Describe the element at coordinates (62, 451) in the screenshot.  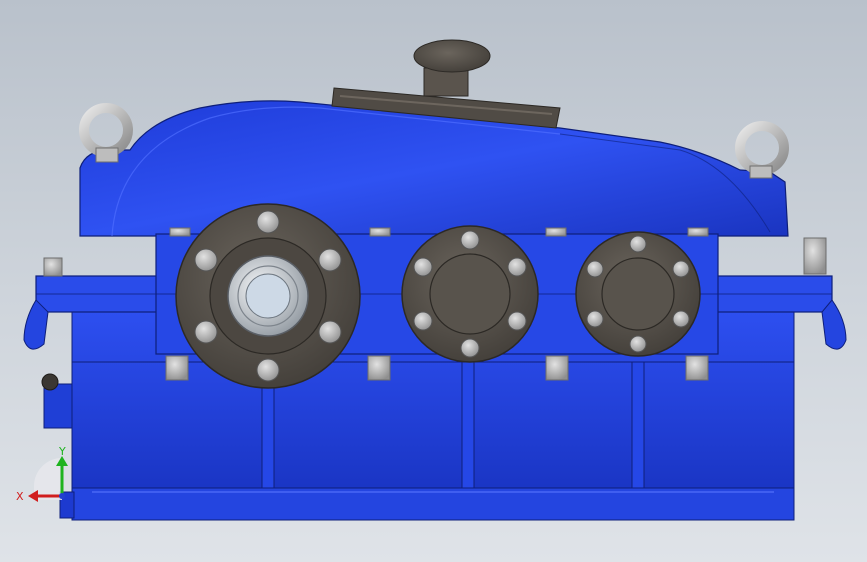
I see `y-axis-label: Y` at that location.